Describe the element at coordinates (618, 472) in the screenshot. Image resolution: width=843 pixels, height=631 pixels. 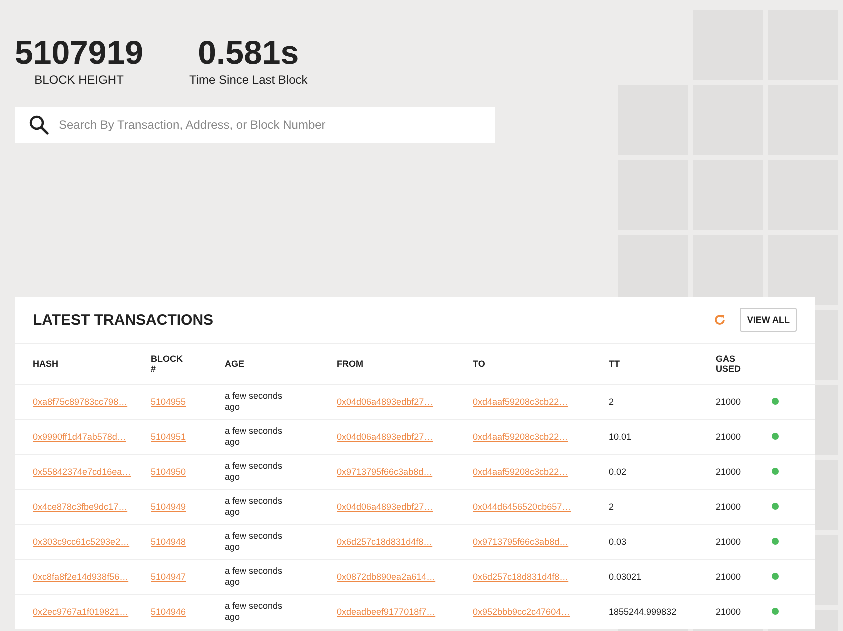
I see `value-text: 0.02` at that location.